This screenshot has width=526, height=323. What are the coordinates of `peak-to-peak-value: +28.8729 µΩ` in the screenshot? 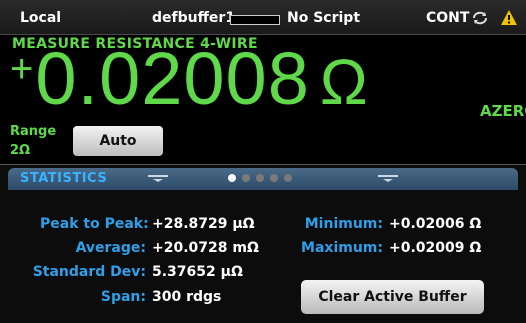 It's located at (203, 224).